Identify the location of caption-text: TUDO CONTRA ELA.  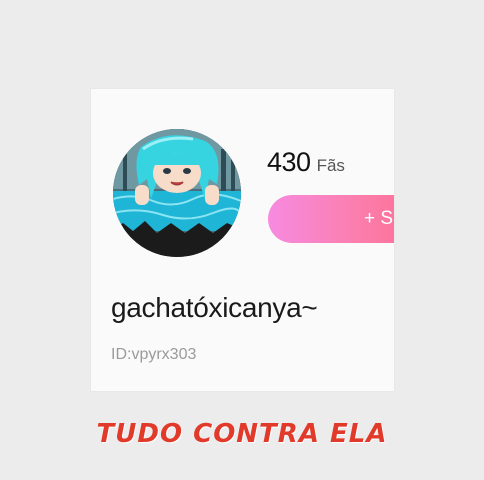
(242, 434).